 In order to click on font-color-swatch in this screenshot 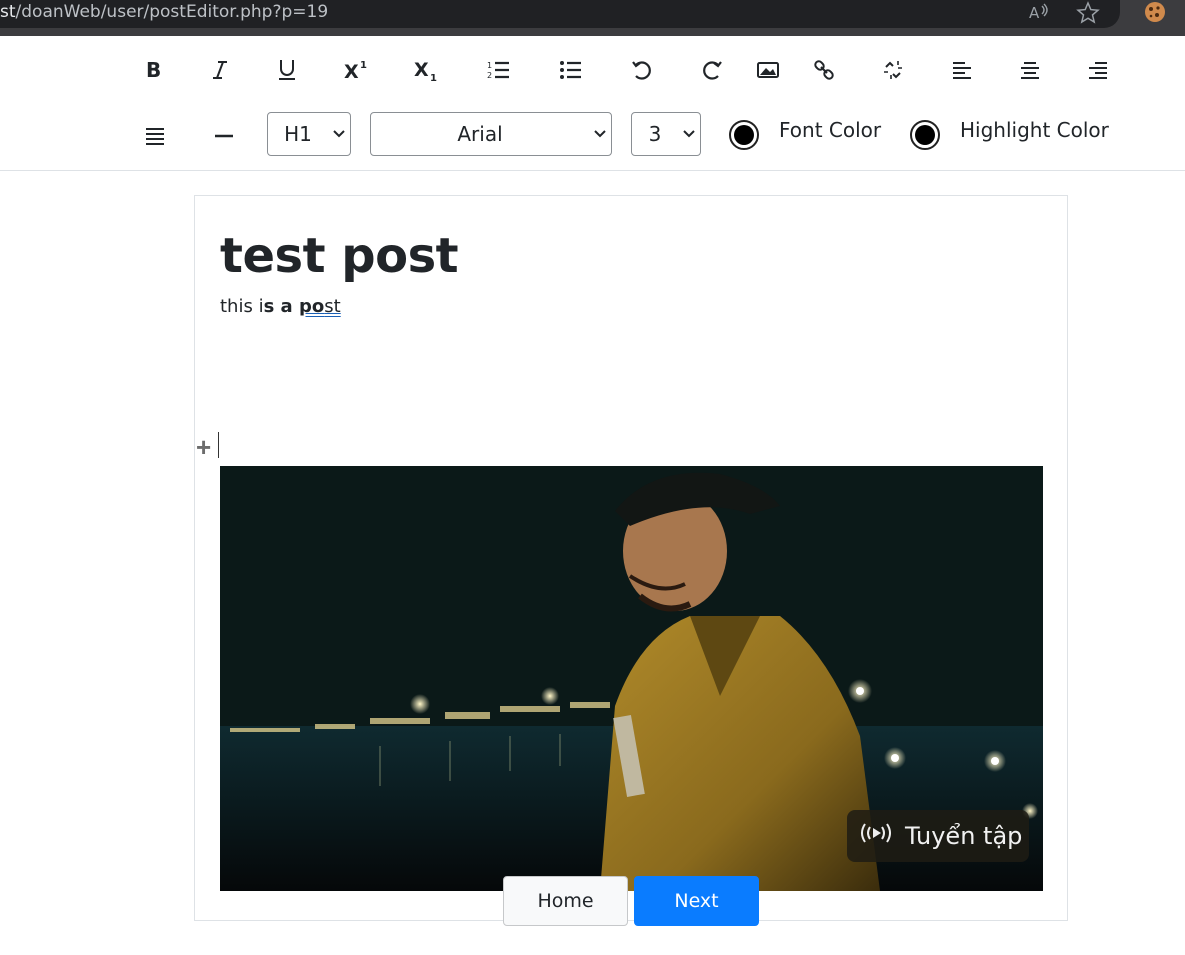, I will do `click(744, 135)`.